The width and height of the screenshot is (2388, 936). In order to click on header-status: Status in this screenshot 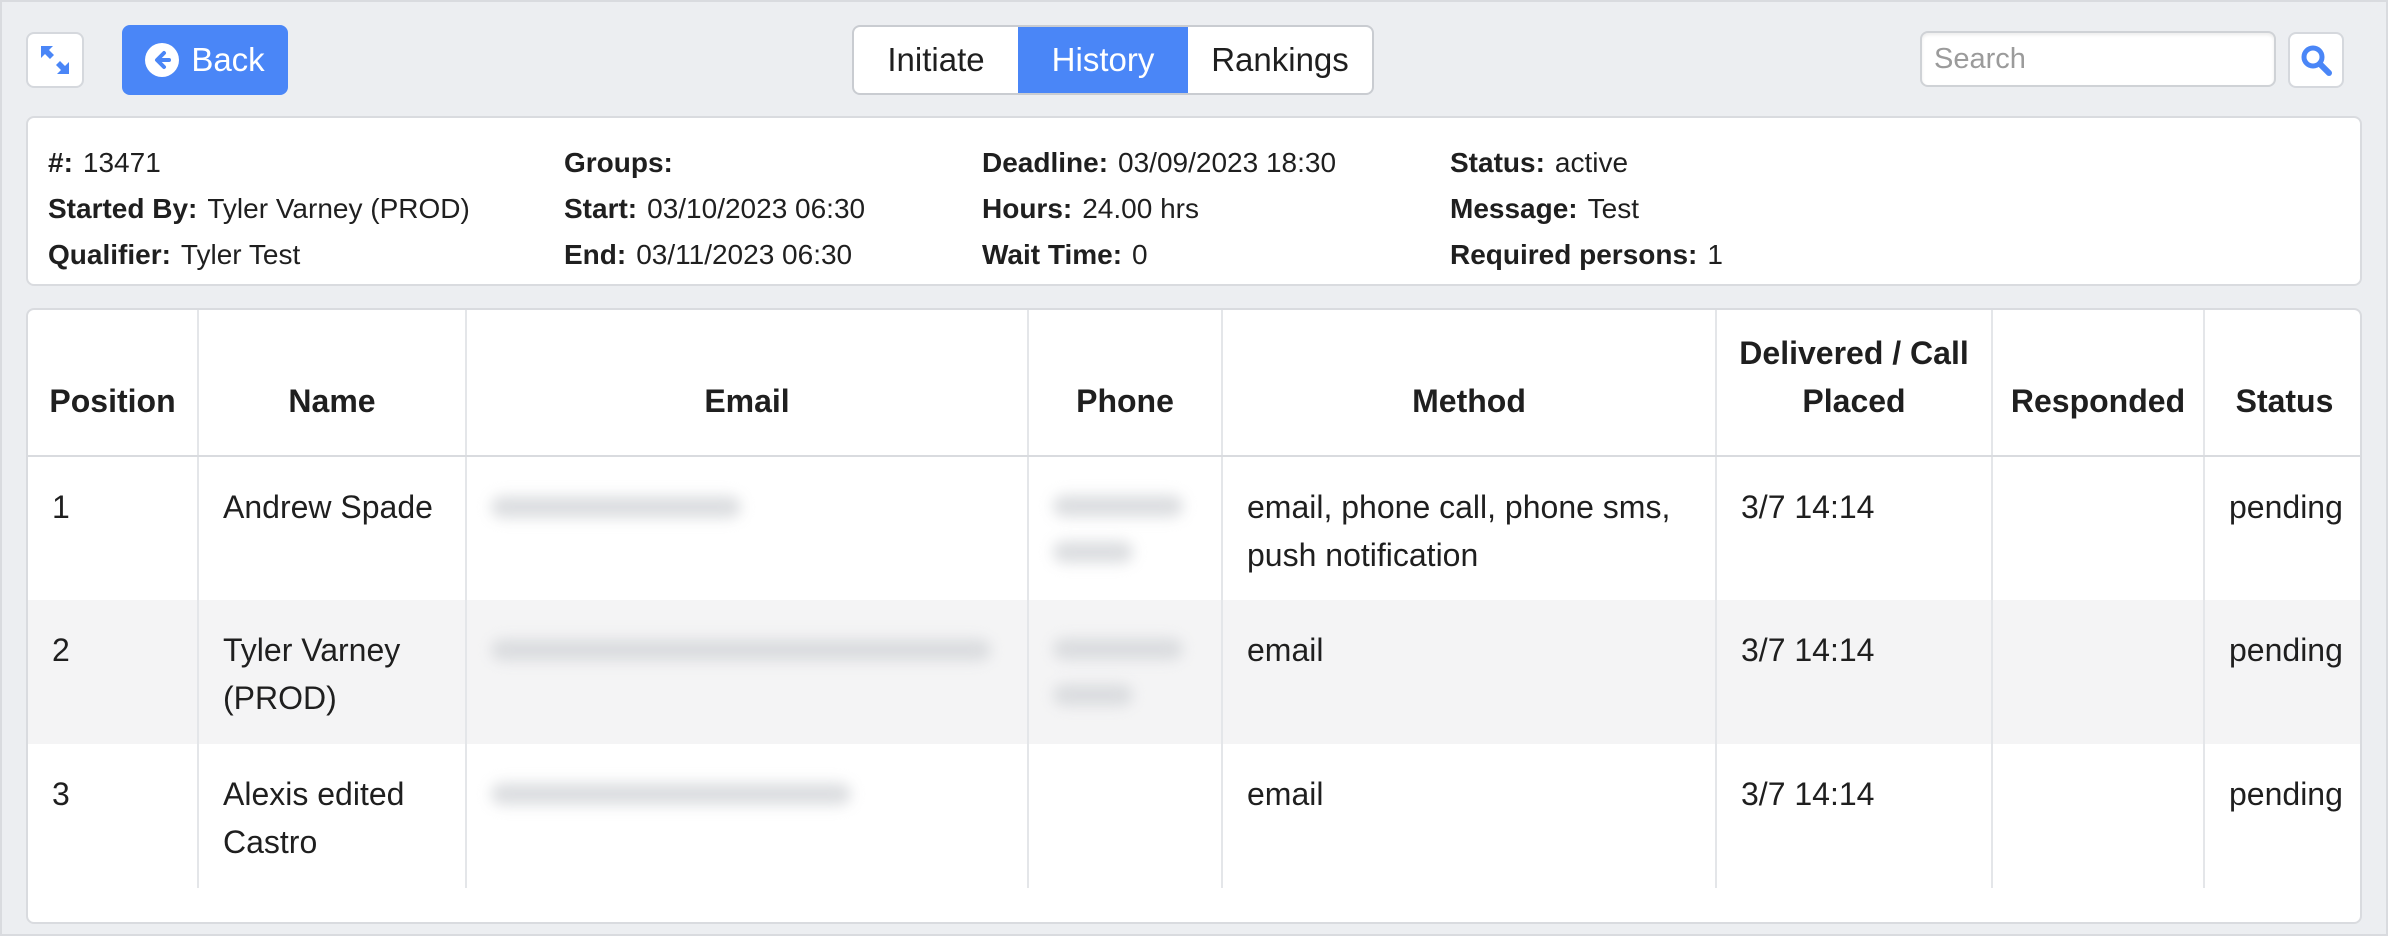, I will do `click(2282, 383)`.